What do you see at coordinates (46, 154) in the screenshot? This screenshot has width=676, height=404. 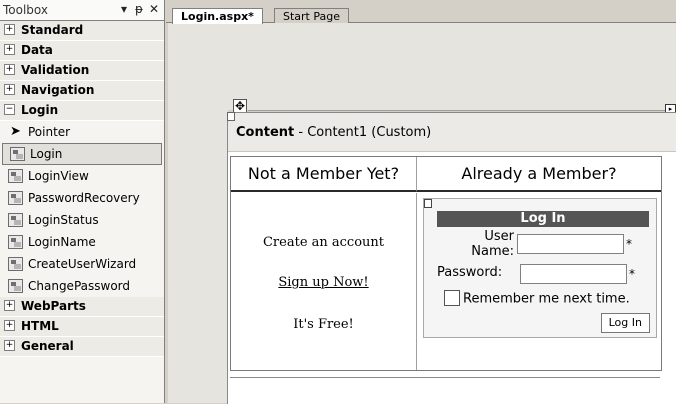 I see `tool-label: Login` at bounding box center [46, 154].